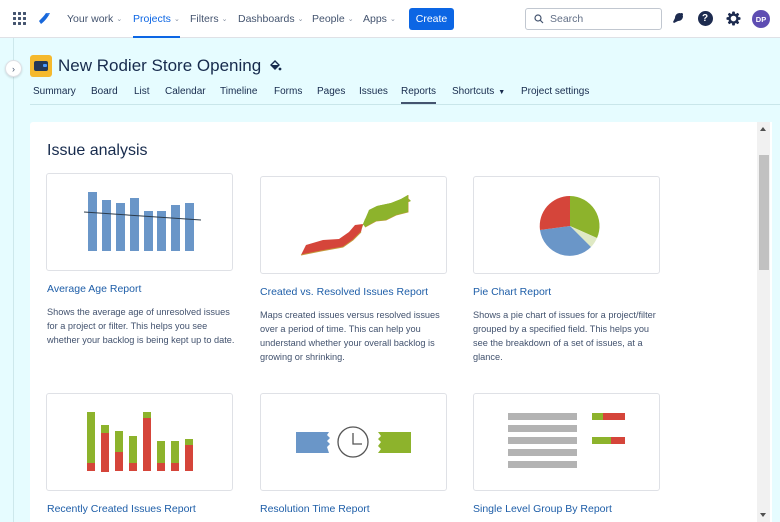 The height and width of the screenshot is (522, 780). I want to click on chevron-down-icon: ▼, so click(502, 92).